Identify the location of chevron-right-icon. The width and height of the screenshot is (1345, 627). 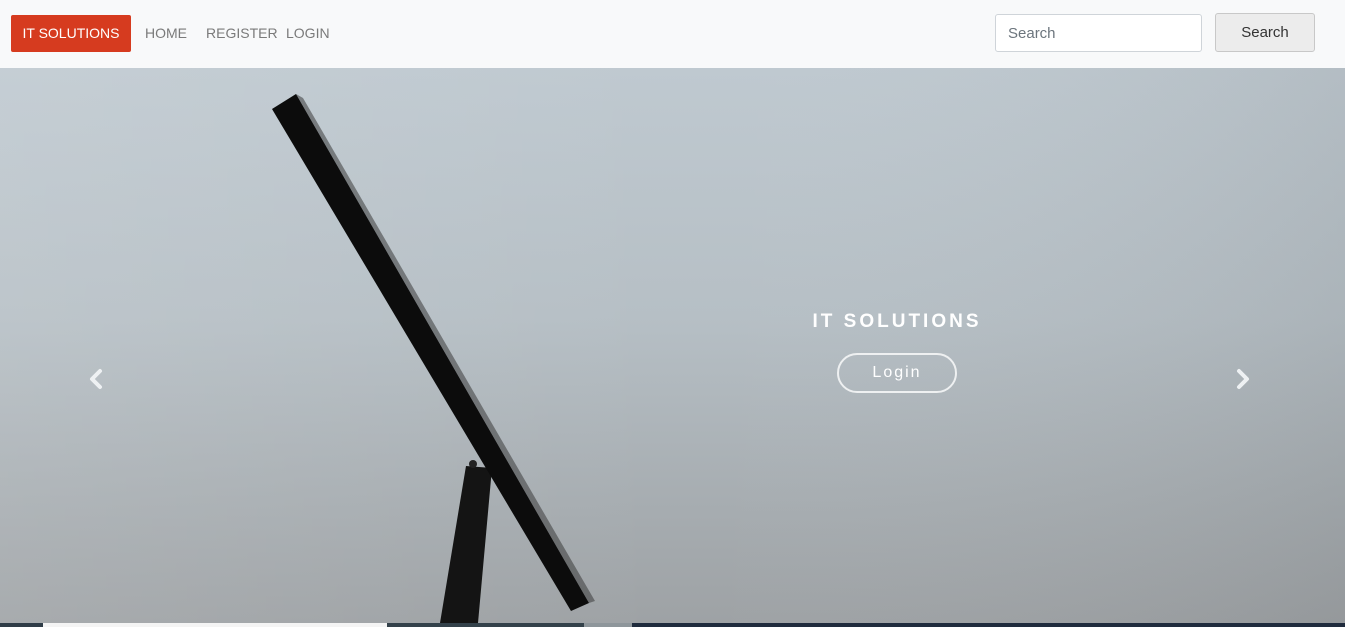
(1243, 379).